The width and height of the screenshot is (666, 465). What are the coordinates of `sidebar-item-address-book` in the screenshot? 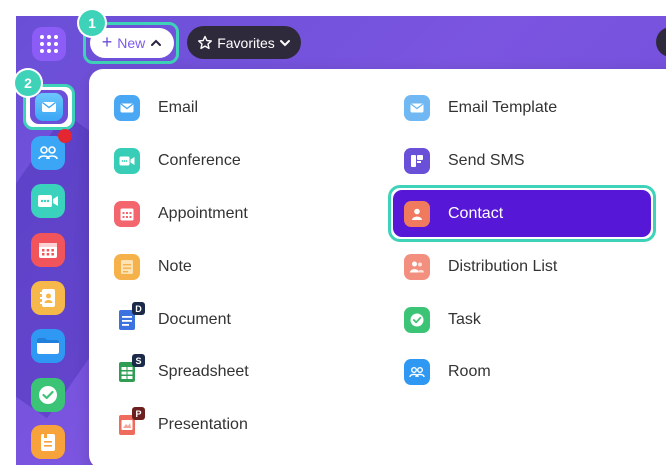 It's located at (48, 298).